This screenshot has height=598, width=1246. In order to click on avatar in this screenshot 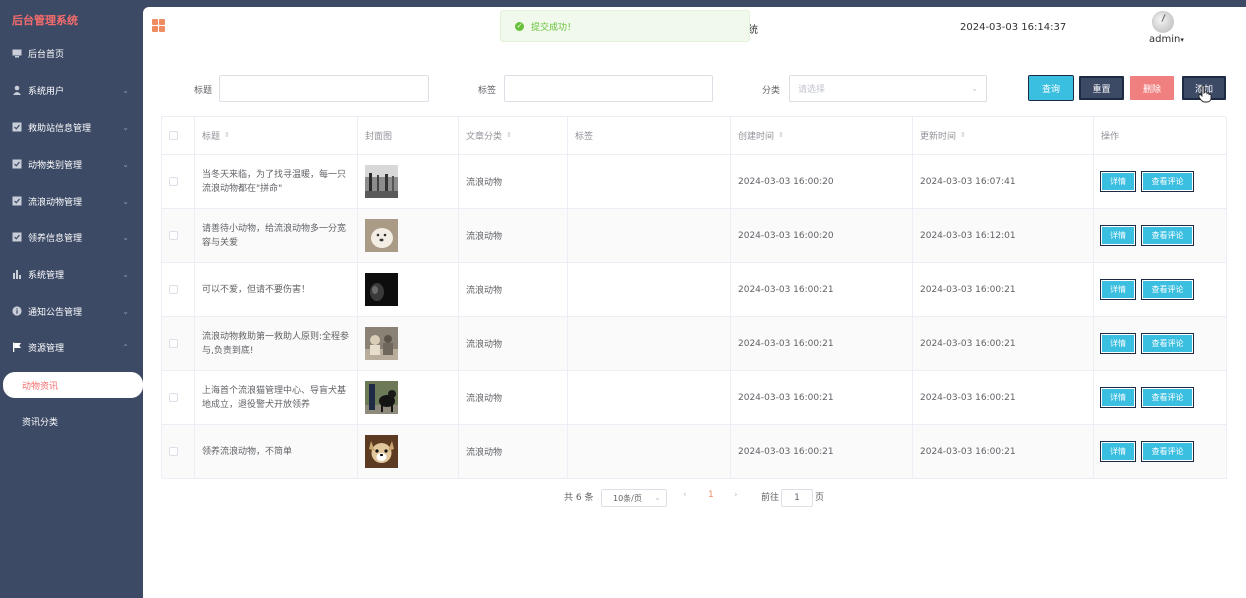, I will do `click(1163, 22)`.